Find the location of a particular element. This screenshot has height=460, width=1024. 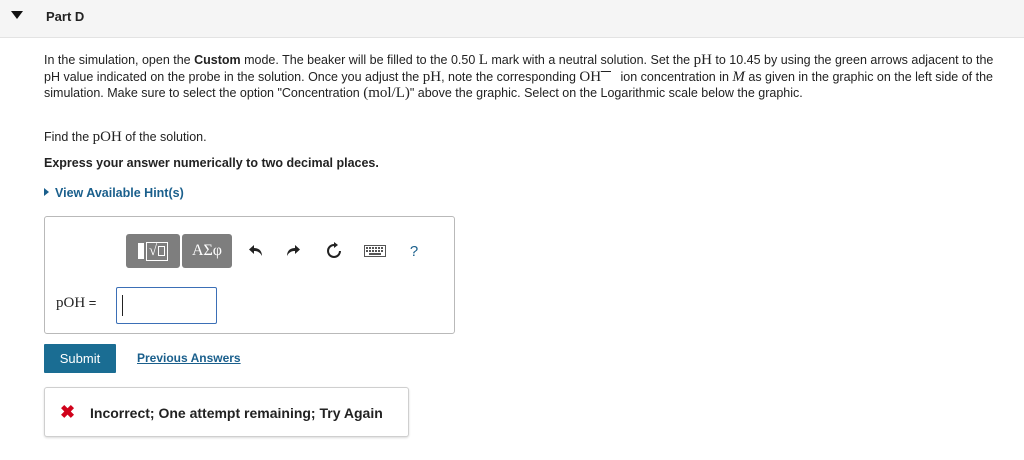

previous-answers-link: Previous Answers is located at coordinates (189, 358).